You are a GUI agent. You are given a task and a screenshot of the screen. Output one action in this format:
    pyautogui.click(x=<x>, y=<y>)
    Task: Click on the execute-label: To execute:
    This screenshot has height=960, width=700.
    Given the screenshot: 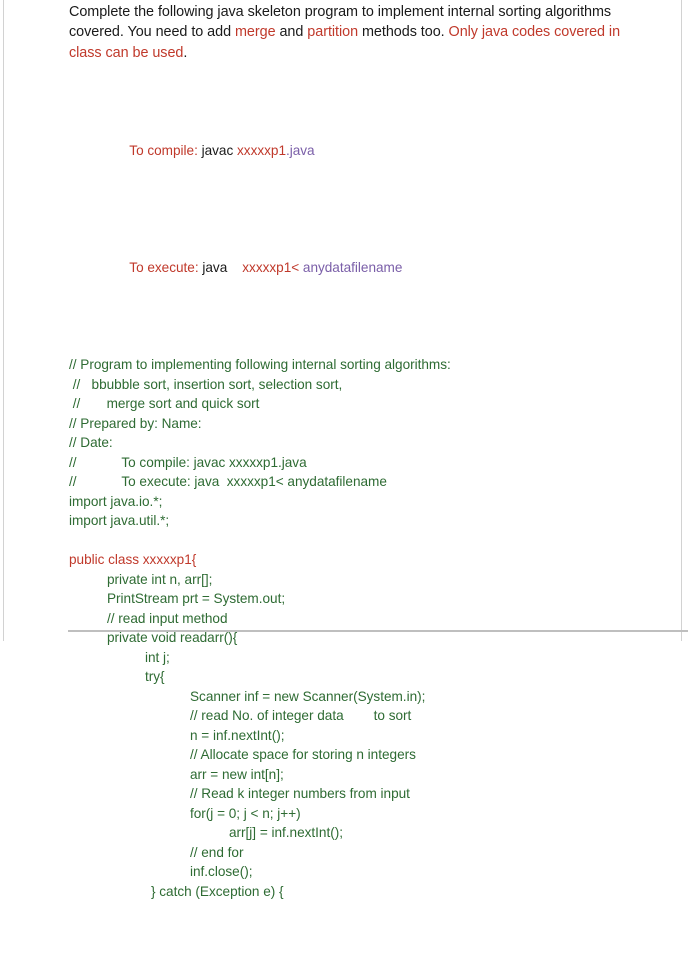 What is the action you would take?
    pyautogui.click(x=164, y=267)
    